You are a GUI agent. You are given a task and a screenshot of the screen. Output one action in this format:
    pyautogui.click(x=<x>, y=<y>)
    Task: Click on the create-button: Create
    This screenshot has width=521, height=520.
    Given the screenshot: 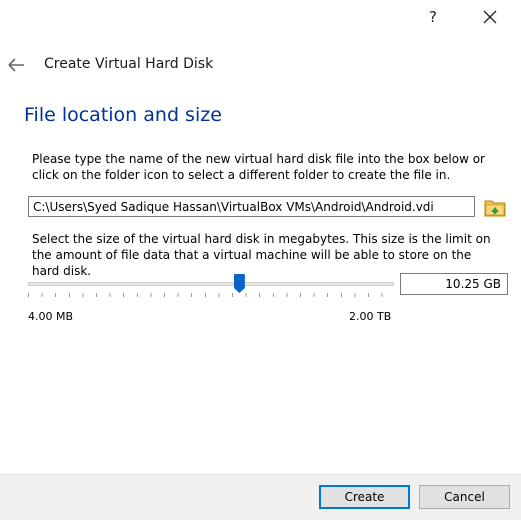 What is the action you would take?
    pyautogui.click(x=364, y=497)
    